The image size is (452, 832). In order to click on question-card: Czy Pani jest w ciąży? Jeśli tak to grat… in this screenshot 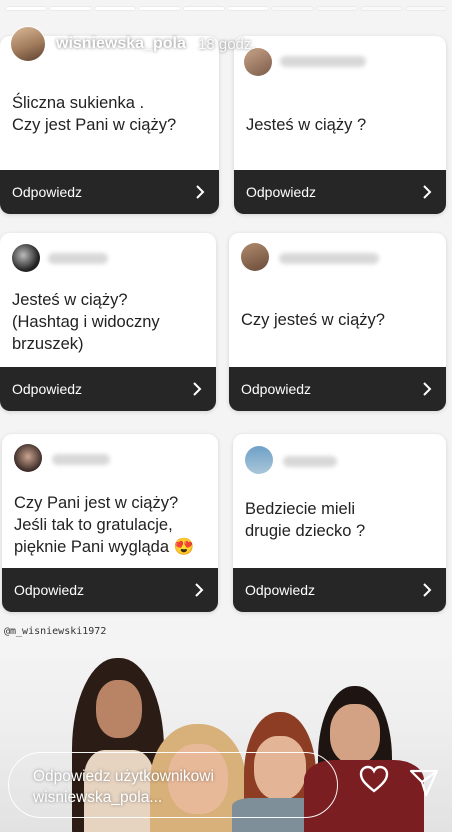, I will do `click(110, 523)`.